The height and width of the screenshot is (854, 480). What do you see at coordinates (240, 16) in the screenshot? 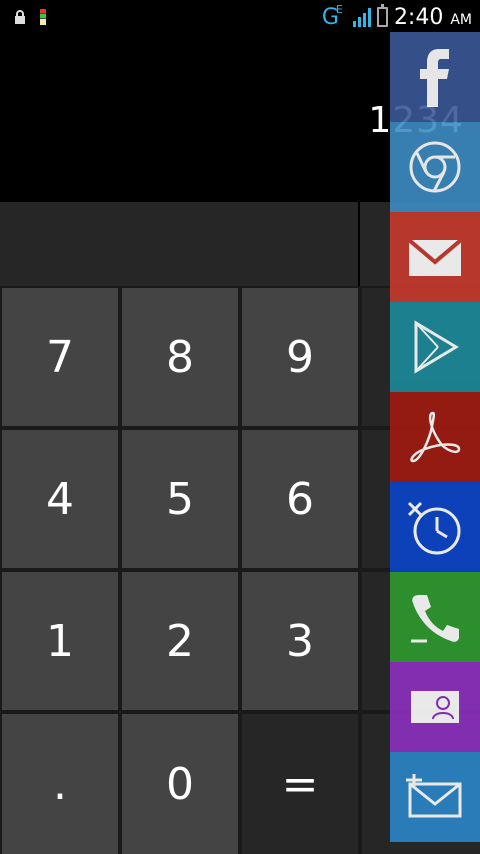
I see `status-bar: GE 2:40 AM` at bounding box center [240, 16].